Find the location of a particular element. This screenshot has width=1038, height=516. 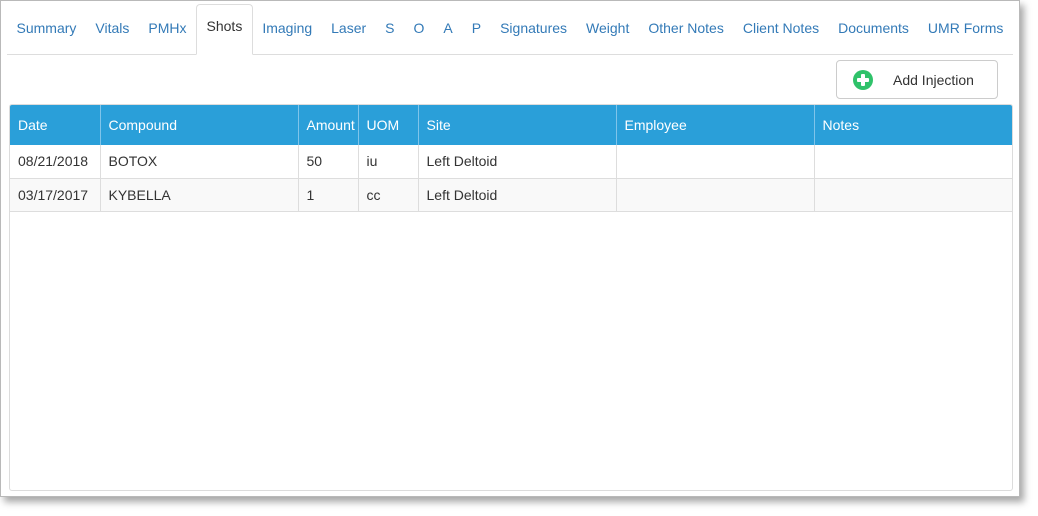

tab-documents: Documents is located at coordinates (874, 30).